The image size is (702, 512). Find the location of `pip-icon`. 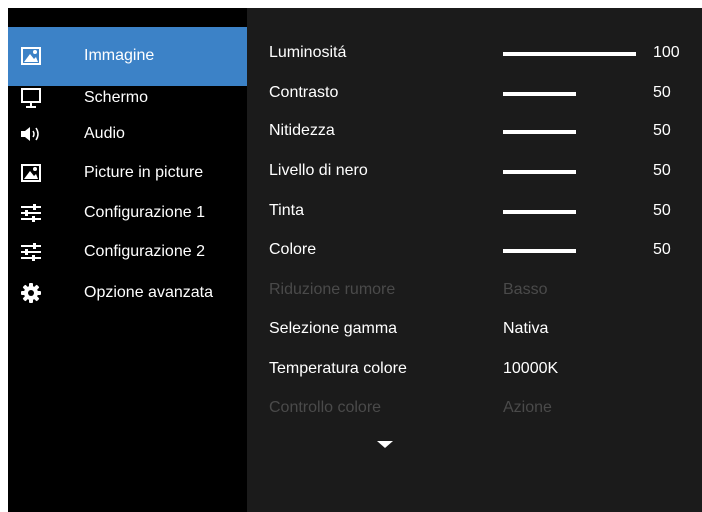

pip-icon is located at coordinates (31, 173).